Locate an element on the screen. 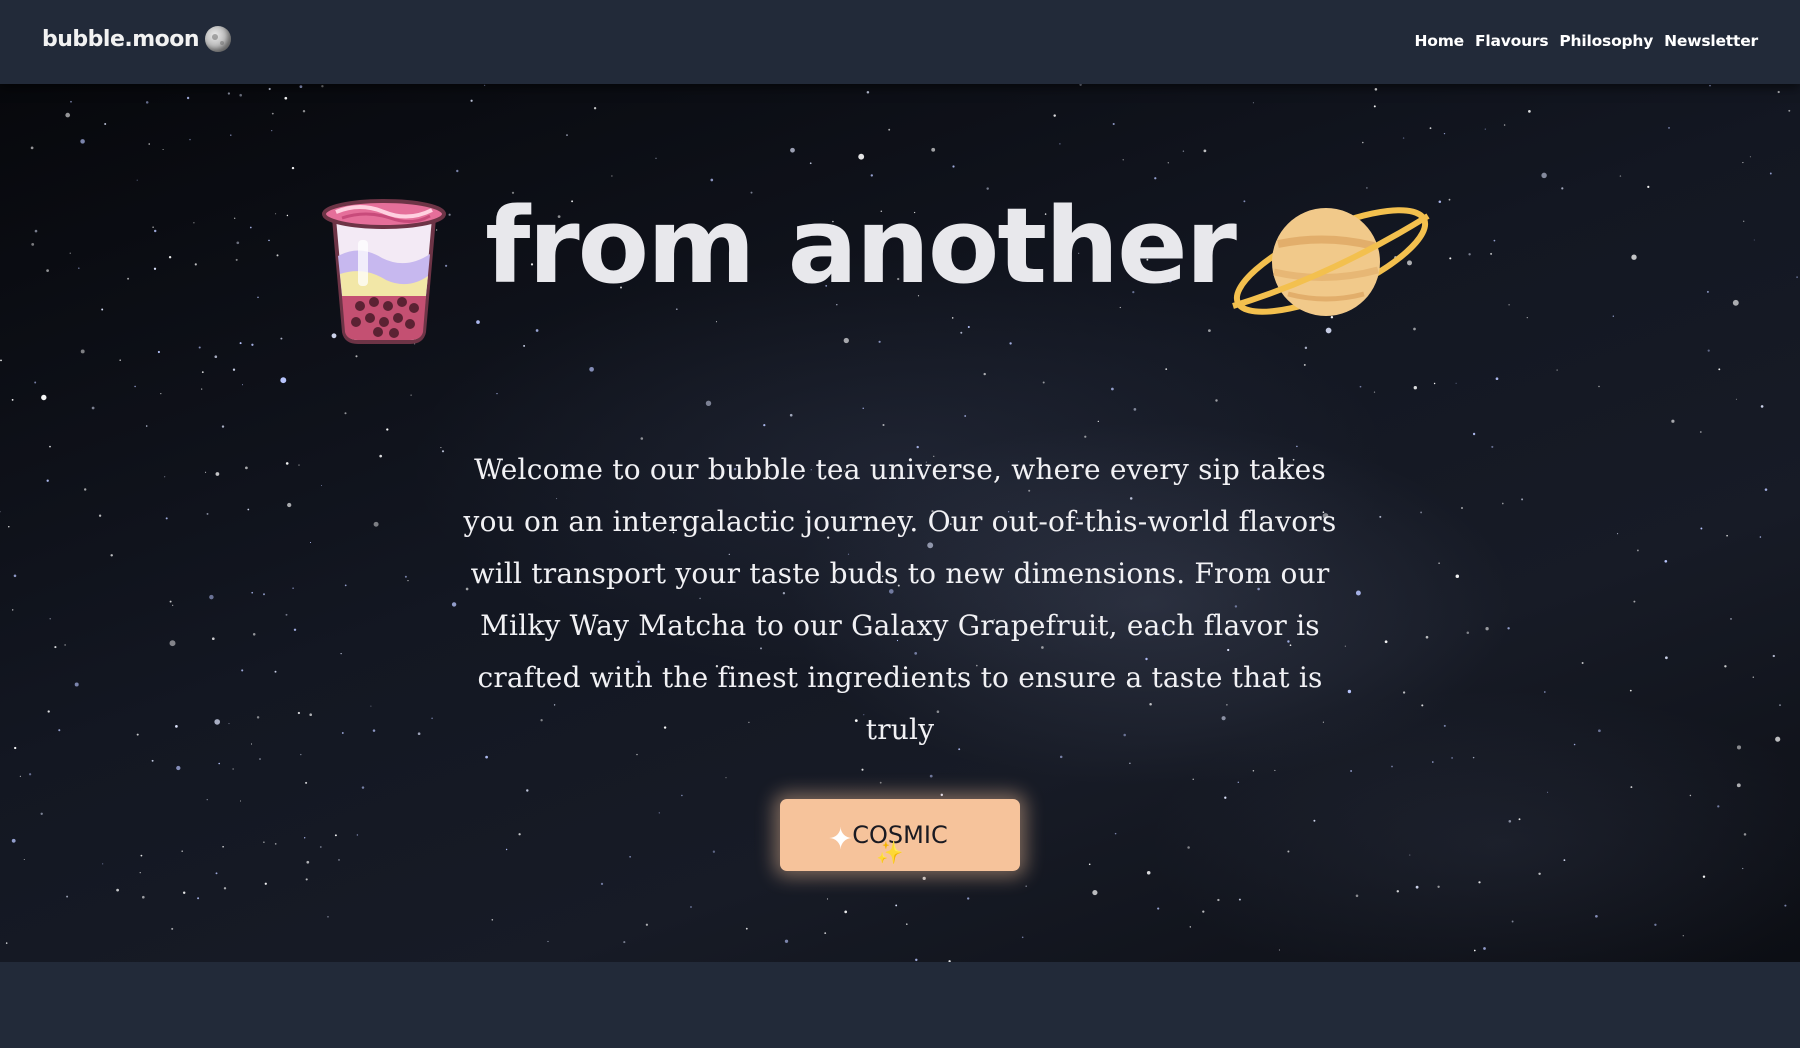  nav-link-philosophy: Philosophy is located at coordinates (1606, 41).